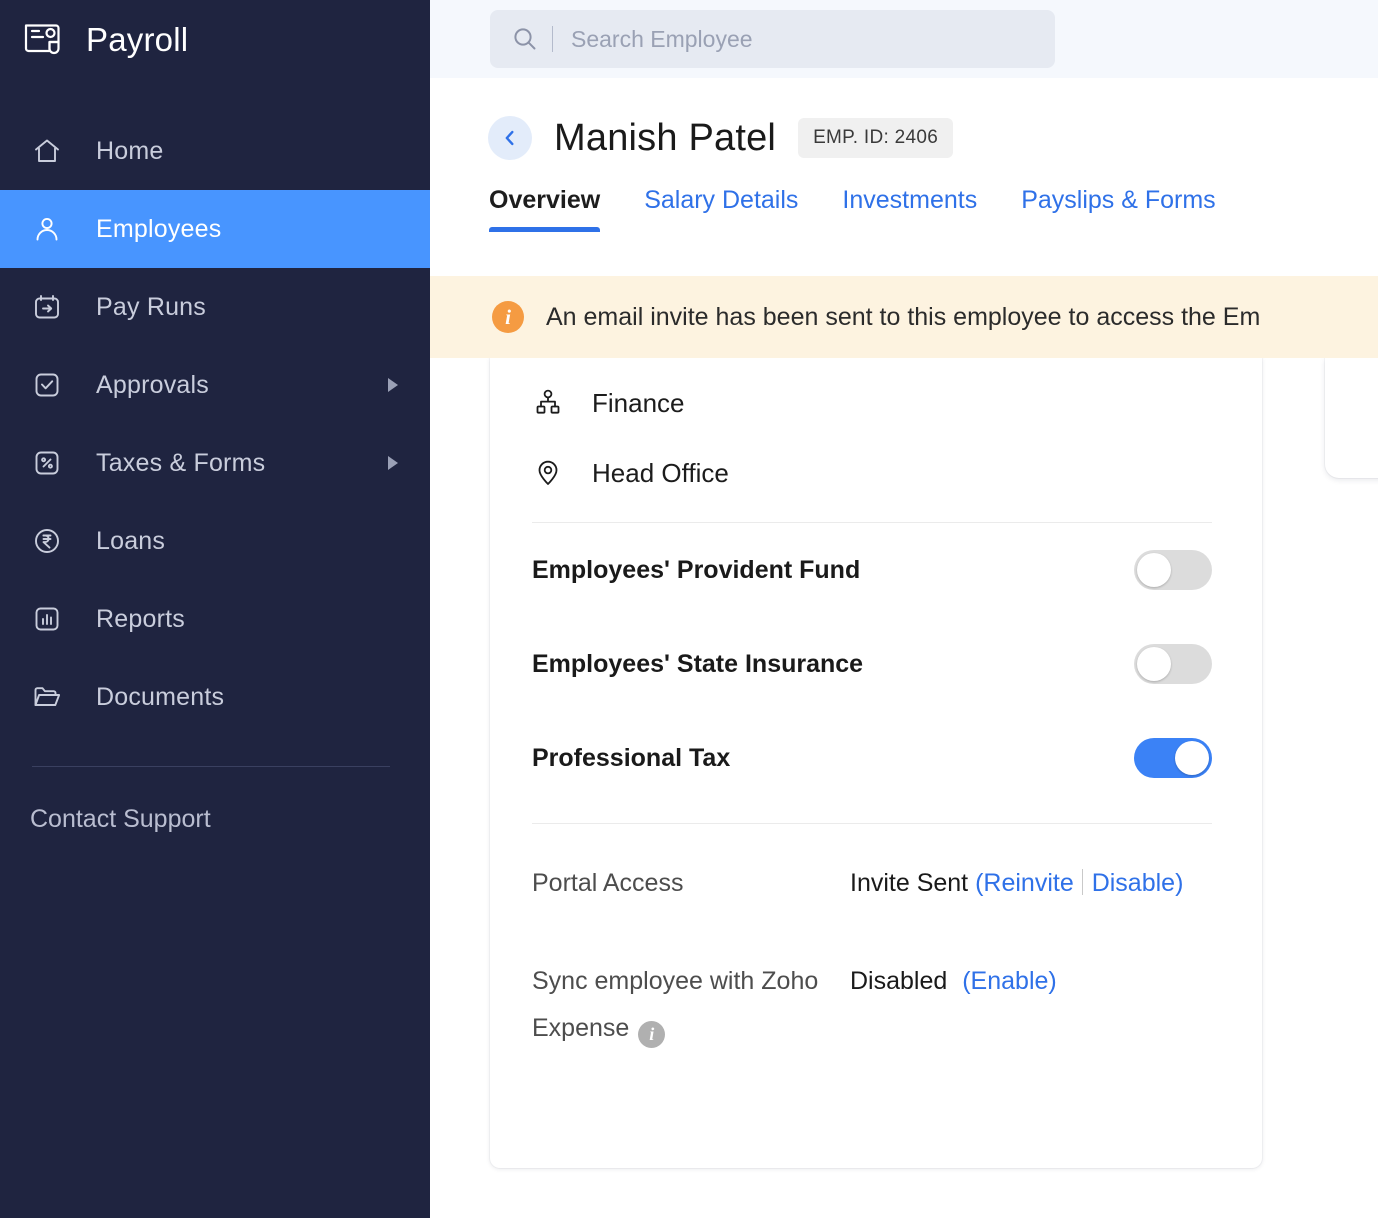 This screenshot has height=1218, width=1378. Describe the element at coordinates (181, 462) in the screenshot. I see `sidebar-item-label: Taxes & Forms` at that location.